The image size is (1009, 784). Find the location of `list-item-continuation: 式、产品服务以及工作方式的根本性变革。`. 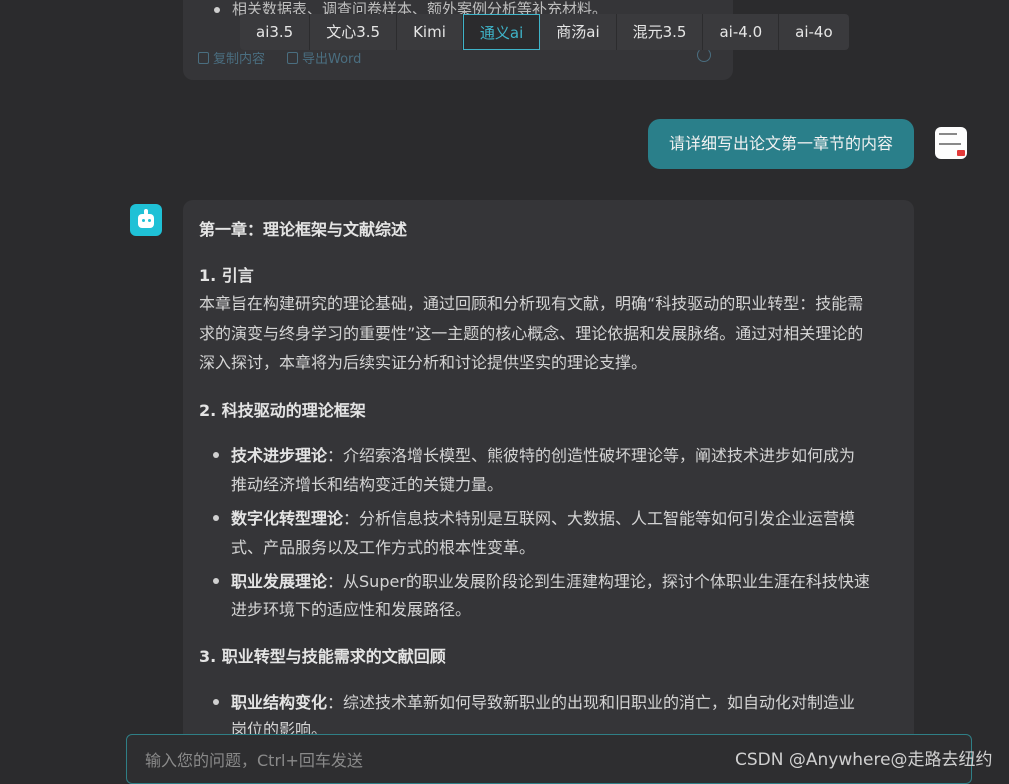

list-item-continuation: 式、产品服务以及工作方式的根本性变革。 is located at coordinates (383, 547).